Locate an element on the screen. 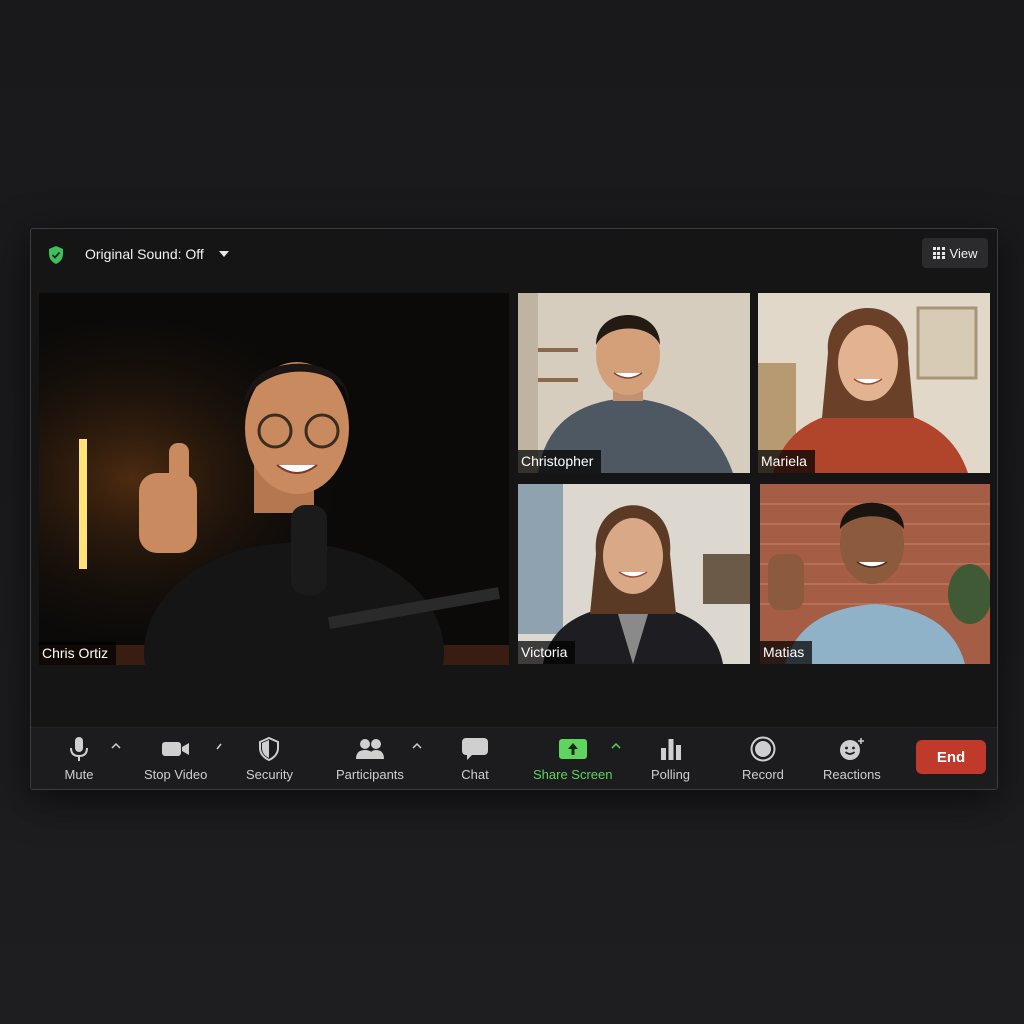 The image size is (1024, 1024). bar-chart-icon is located at coordinates (670, 749).